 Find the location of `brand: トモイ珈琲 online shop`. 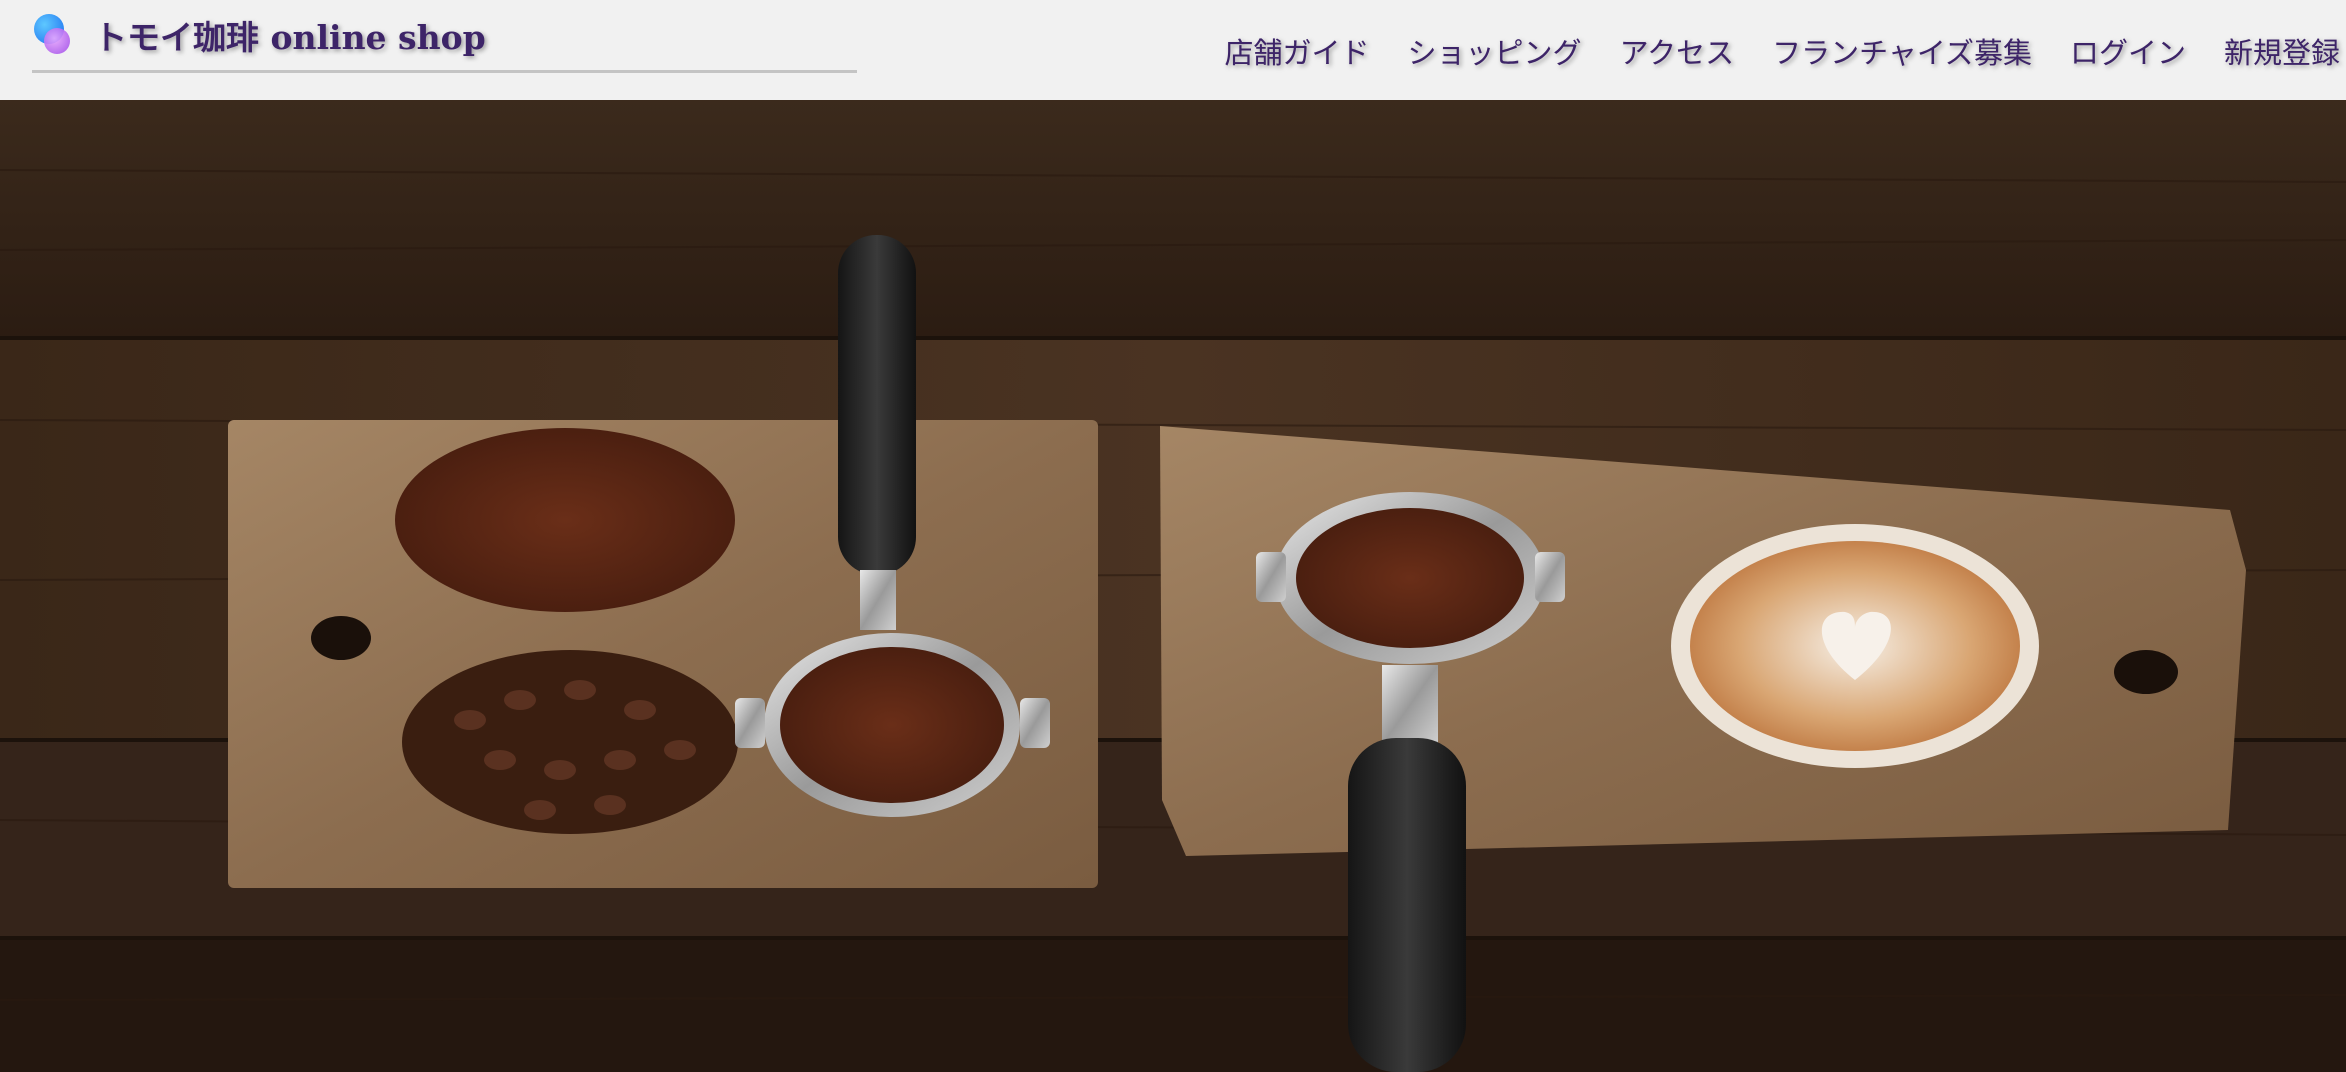

brand: トモイ珈琲 online shop is located at coordinates (260, 35).